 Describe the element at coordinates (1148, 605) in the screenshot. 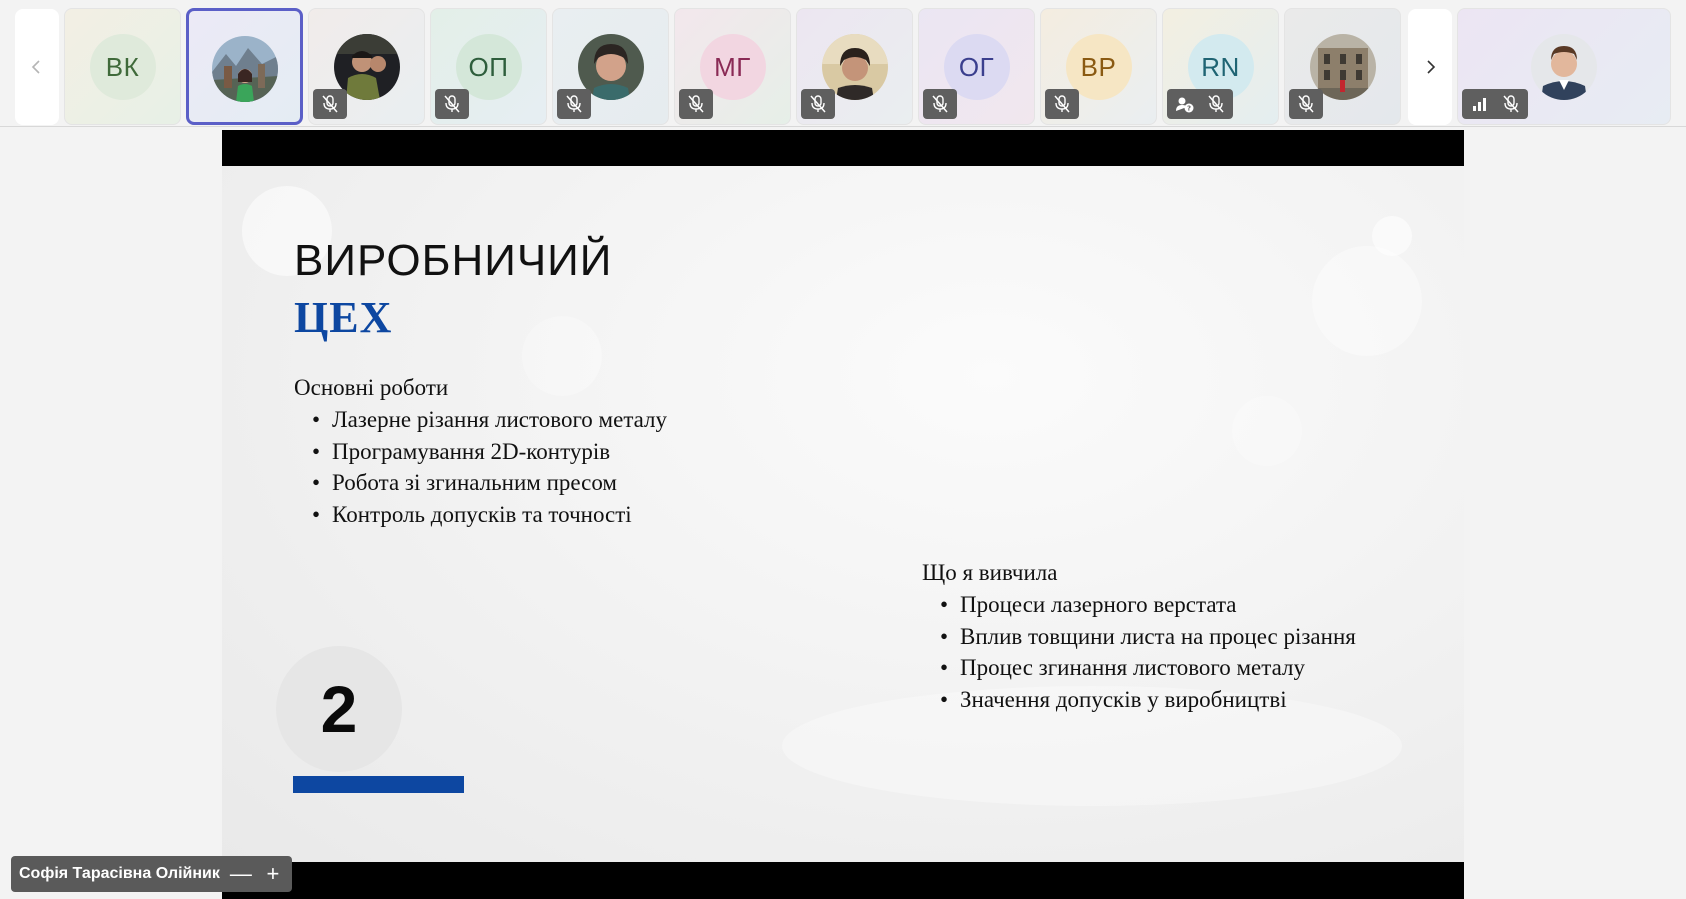

I see `list-item: Процеси лазерного верстата` at that location.